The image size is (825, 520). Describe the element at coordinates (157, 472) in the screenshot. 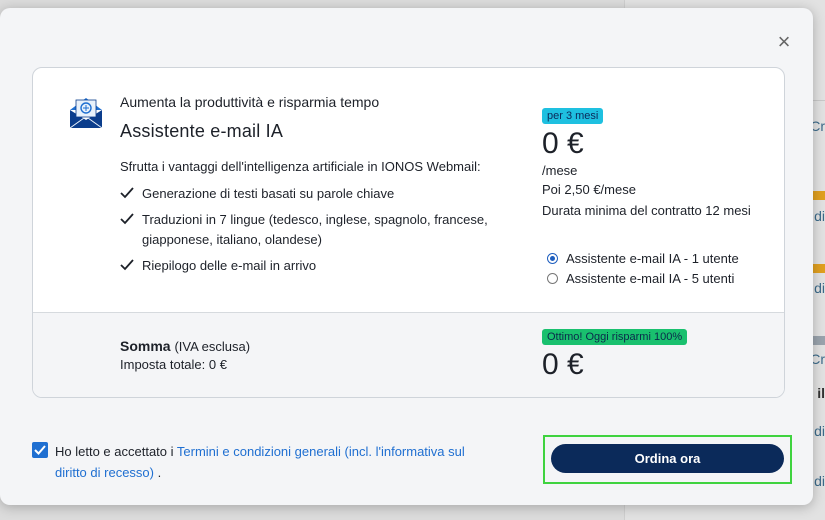

I see `terms-suffix: .` at that location.